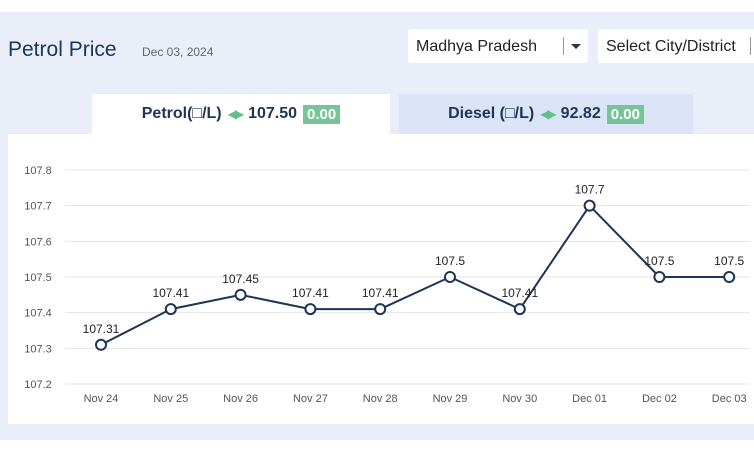  What do you see at coordinates (659, 399) in the screenshot?
I see `x-tick-label: Dec 02` at bounding box center [659, 399].